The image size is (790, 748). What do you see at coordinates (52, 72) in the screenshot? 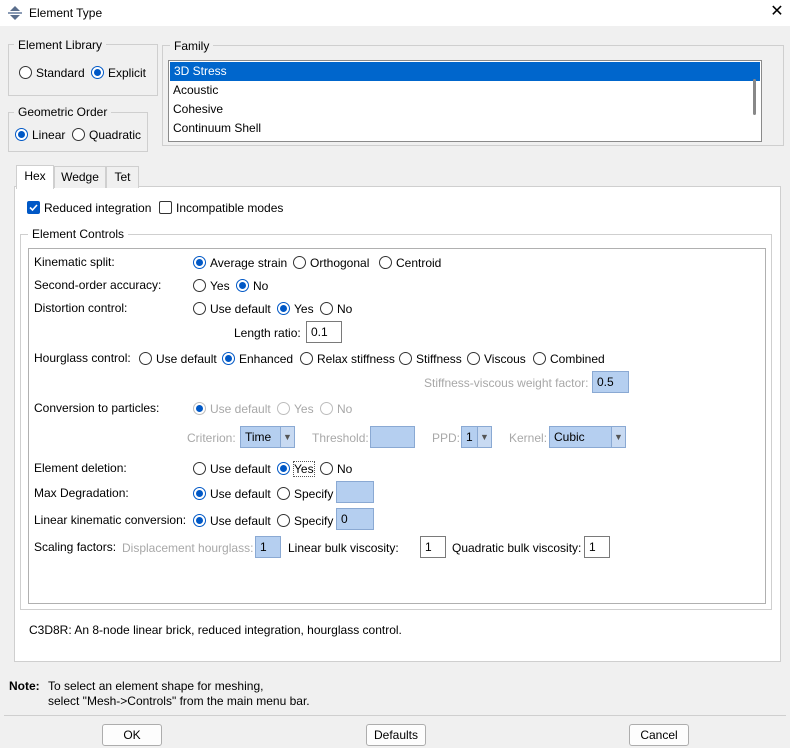
I see `radio-standard: Standard` at bounding box center [52, 72].